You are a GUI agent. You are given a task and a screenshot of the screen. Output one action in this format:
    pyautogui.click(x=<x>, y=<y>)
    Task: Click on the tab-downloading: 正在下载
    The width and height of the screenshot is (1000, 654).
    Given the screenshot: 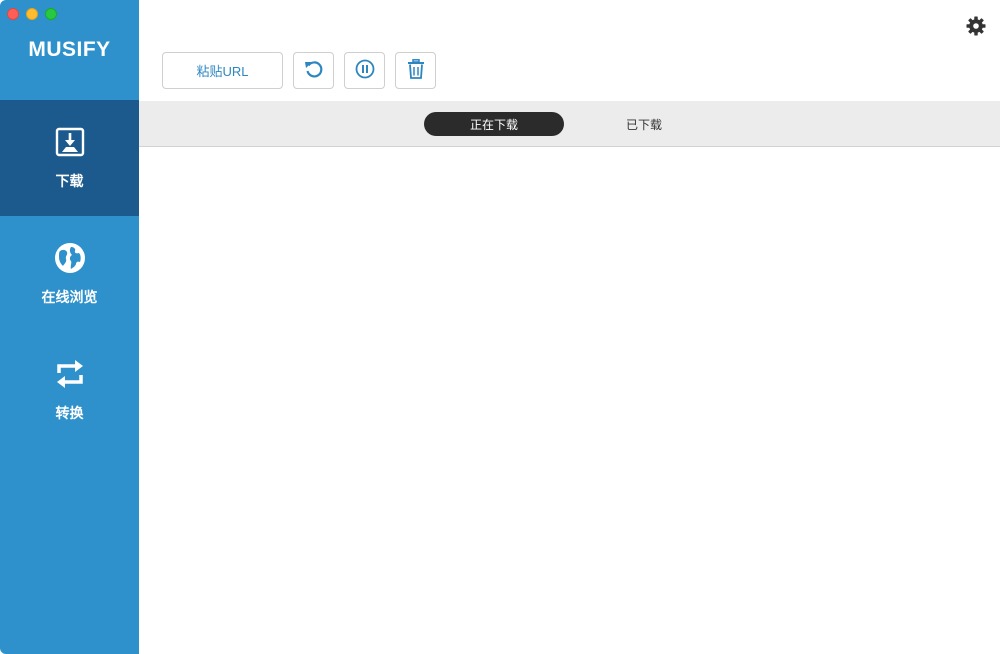 What is the action you would take?
    pyautogui.click(x=494, y=124)
    